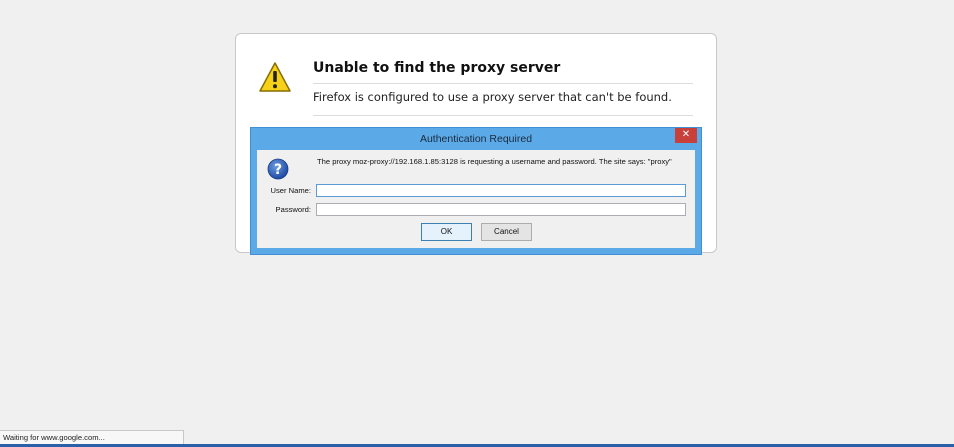 This screenshot has width=954, height=447. What do you see at coordinates (501, 190) in the screenshot?
I see `username-input` at bounding box center [501, 190].